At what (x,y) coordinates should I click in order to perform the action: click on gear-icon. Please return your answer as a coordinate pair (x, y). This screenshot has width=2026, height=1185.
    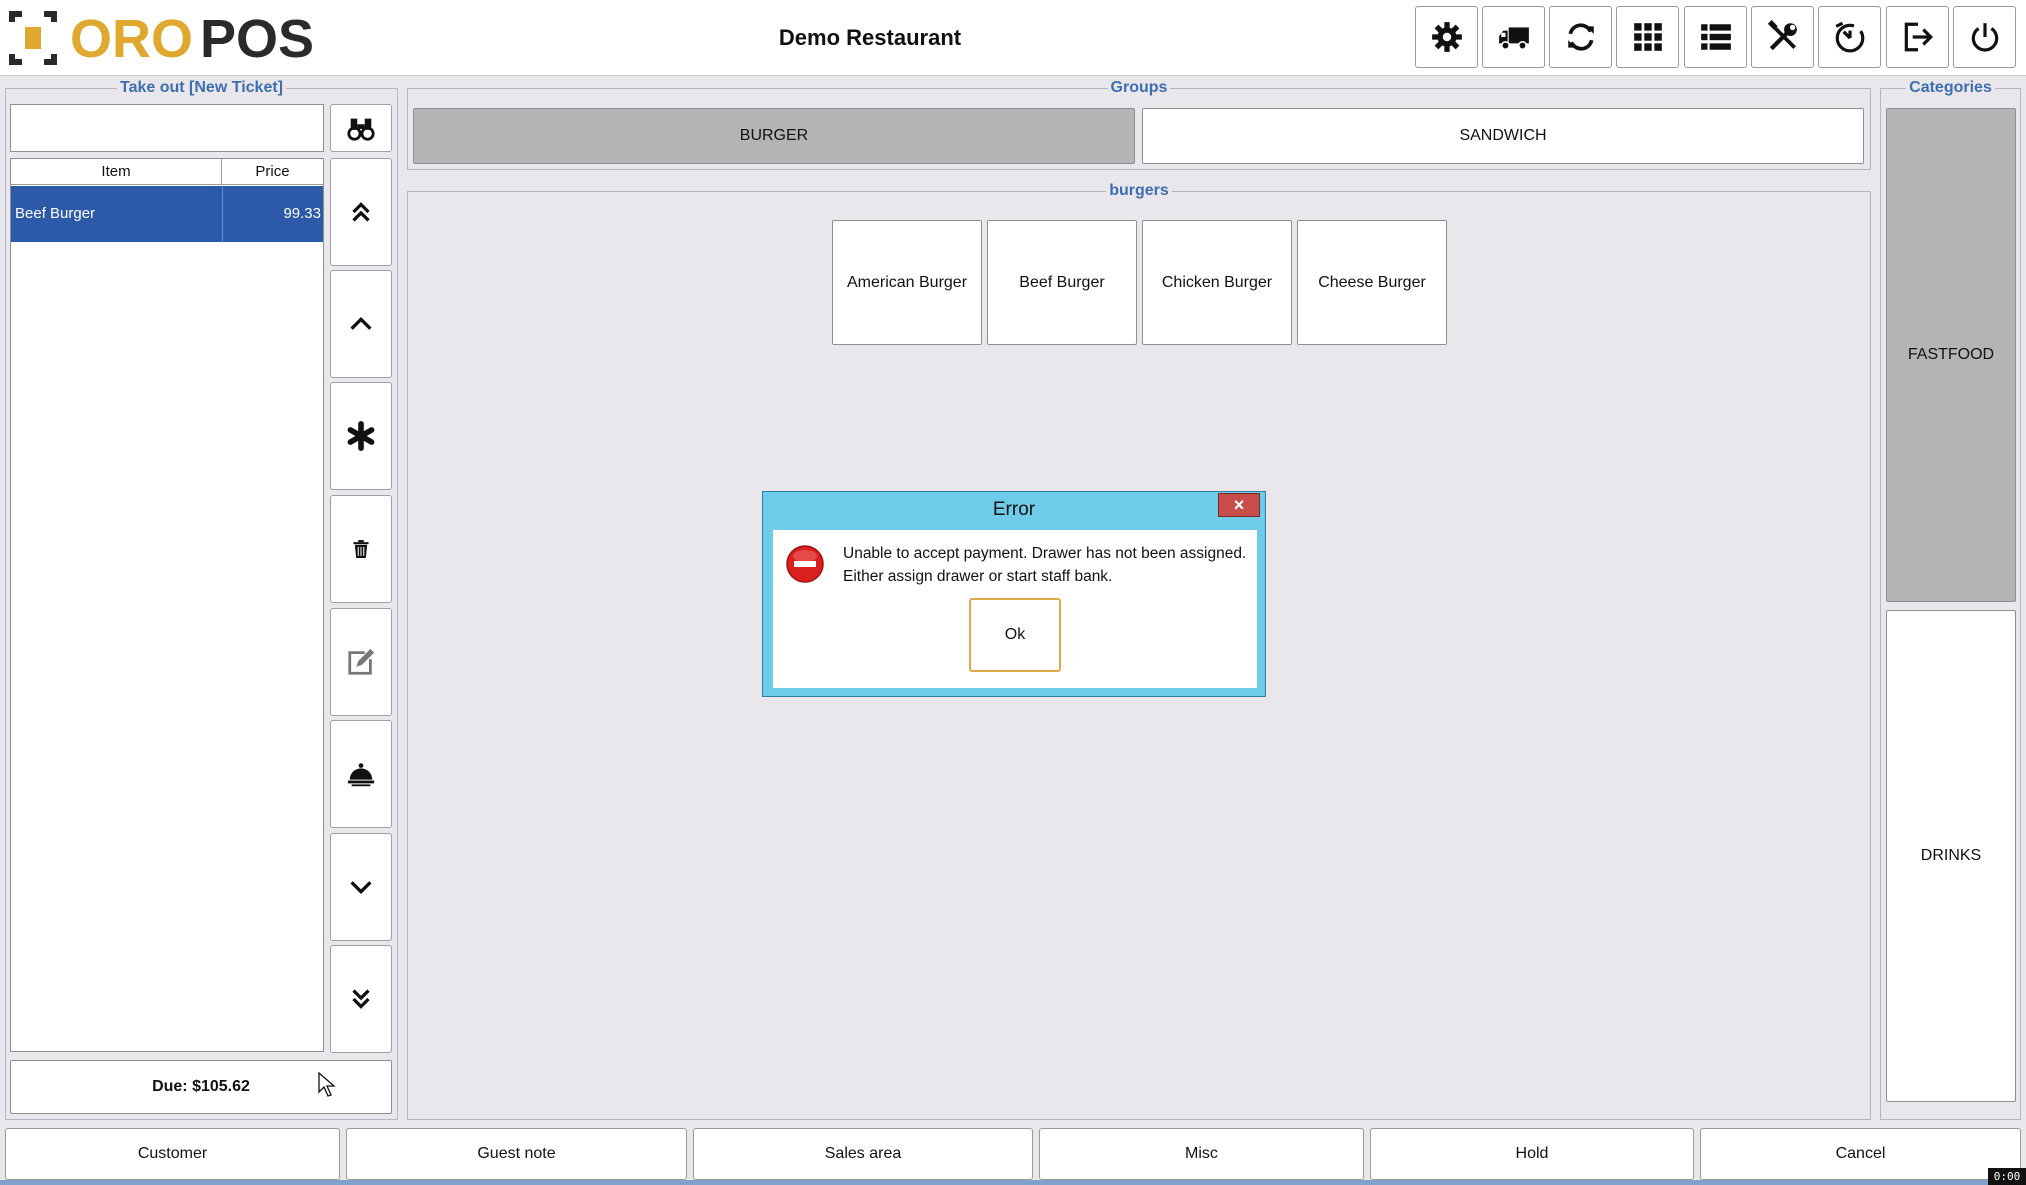
    Looking at the image, I should click on (1446, 37).